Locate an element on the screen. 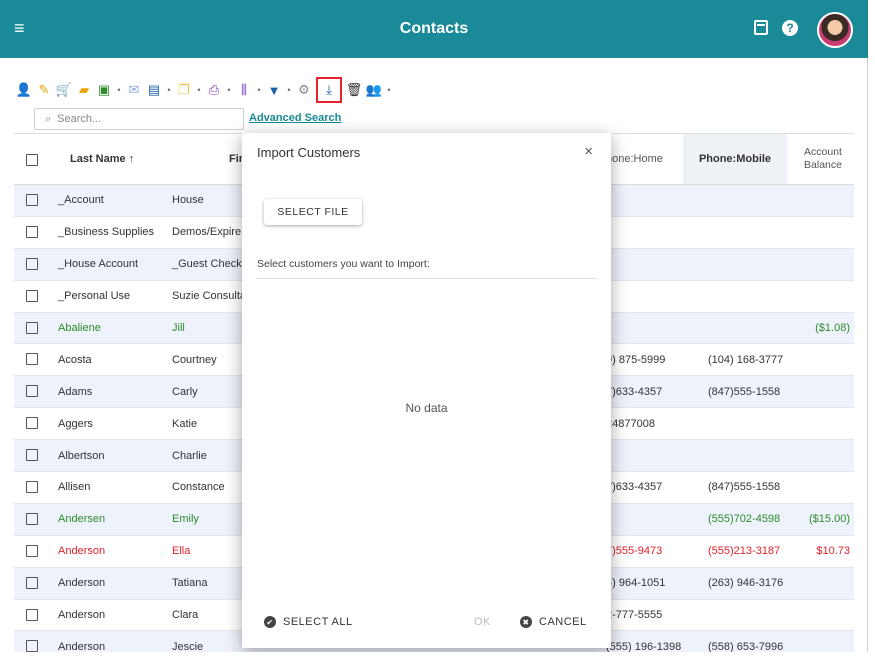 This screenshot has height=668, width=875. delete-icon: 🗑 is located at coordinates (354, 90).